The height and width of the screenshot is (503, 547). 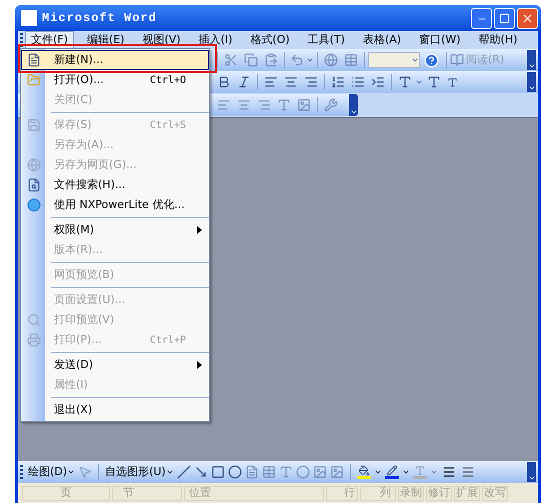 I want to click on minimize-button, so click(x=481, y=18).